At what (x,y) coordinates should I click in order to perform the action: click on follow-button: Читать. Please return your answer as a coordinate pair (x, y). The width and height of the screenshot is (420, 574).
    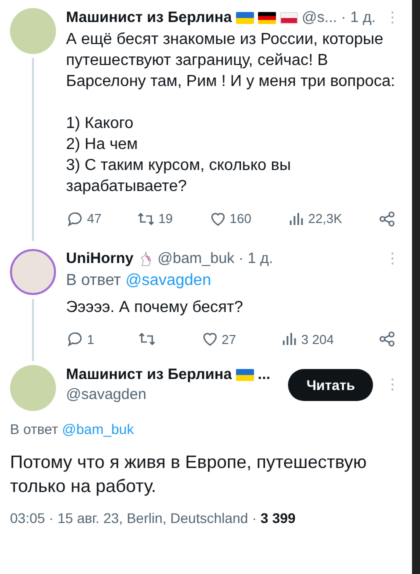
    Looking at the image, I should click on (330, 385).